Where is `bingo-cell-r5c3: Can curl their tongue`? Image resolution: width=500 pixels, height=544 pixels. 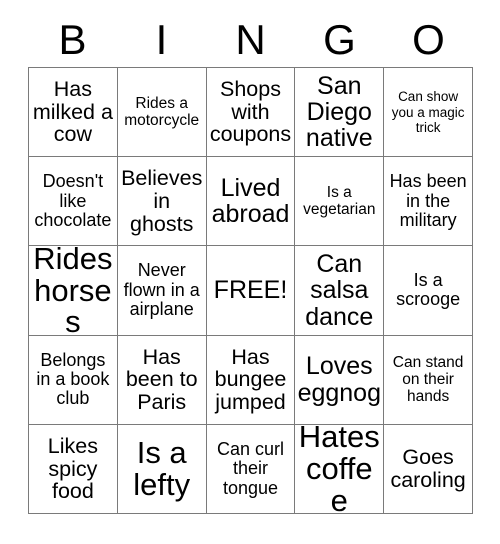 bingo-cell-r5c3: Can curl their tongue is located at coordinates (251, 469).